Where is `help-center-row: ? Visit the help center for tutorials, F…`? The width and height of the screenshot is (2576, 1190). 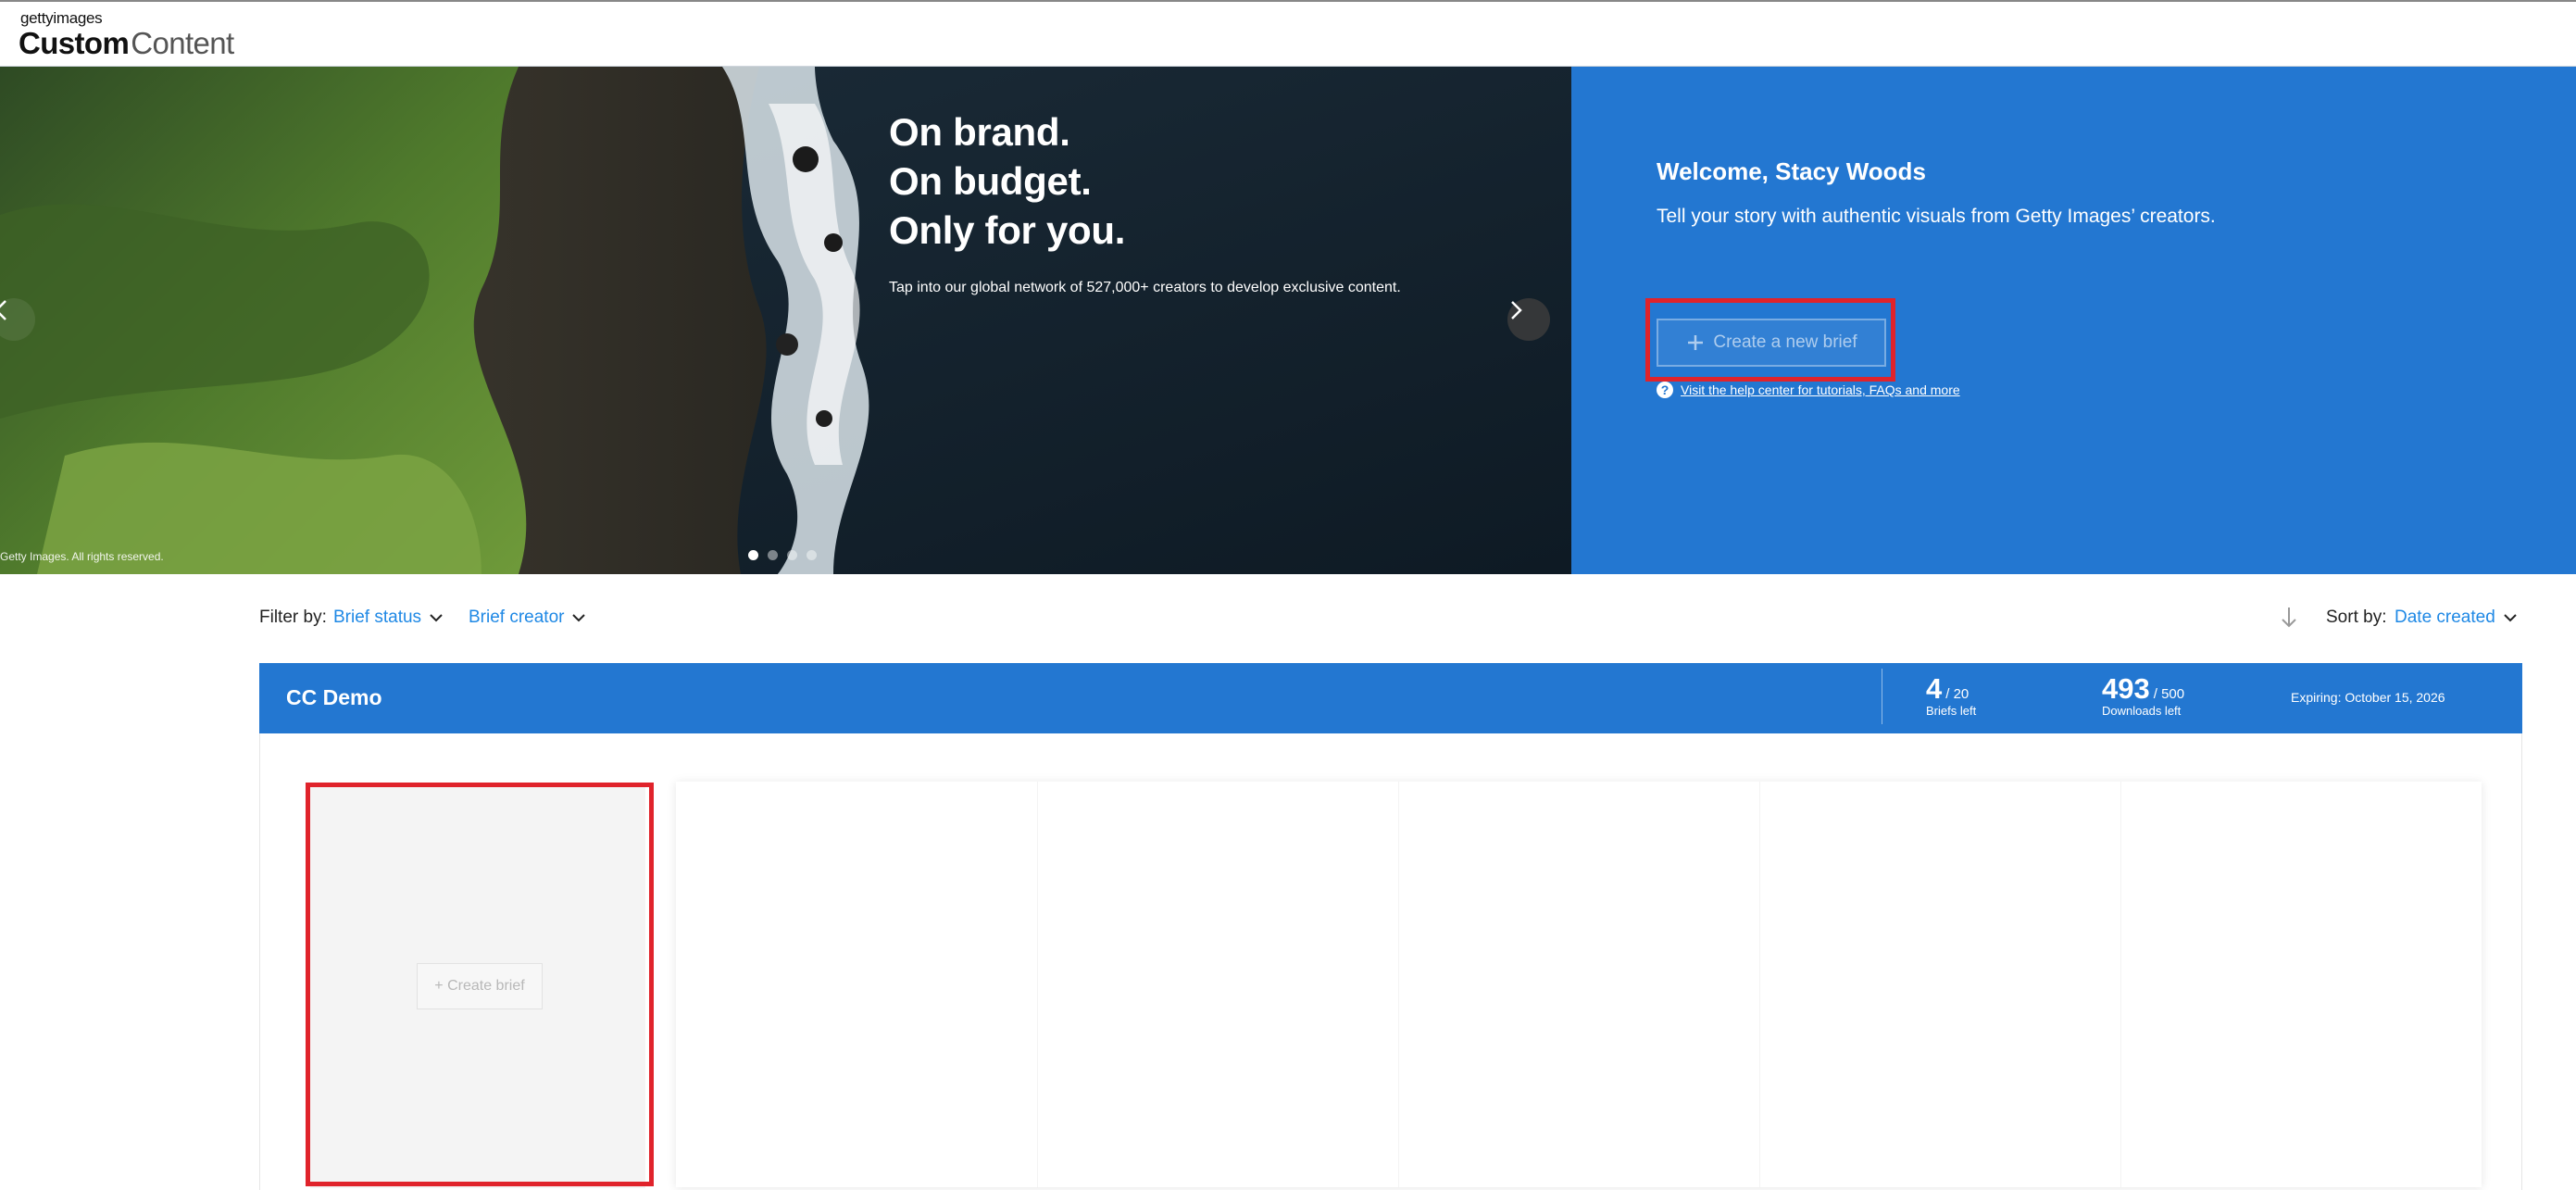 help-center-row: ? Visit the help center for tutorials, F… is located at coordinates (1809, 390).